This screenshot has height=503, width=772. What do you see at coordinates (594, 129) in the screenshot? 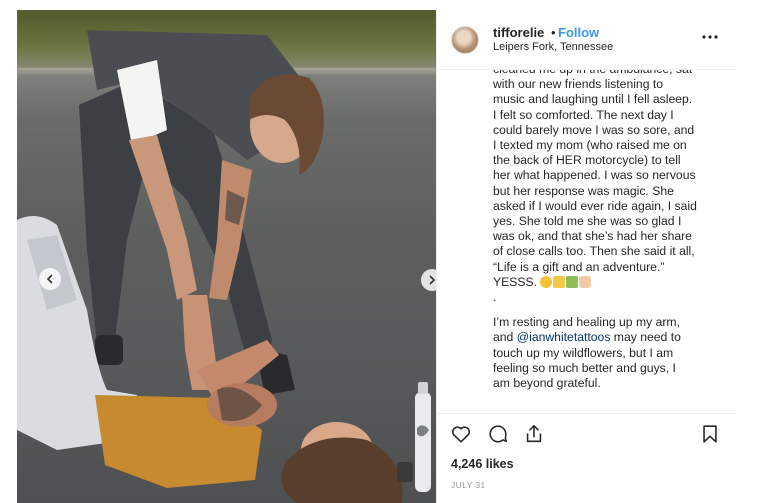
I see `caption-line: could barely move I was so sore, and` at bounding box center [594, 129].